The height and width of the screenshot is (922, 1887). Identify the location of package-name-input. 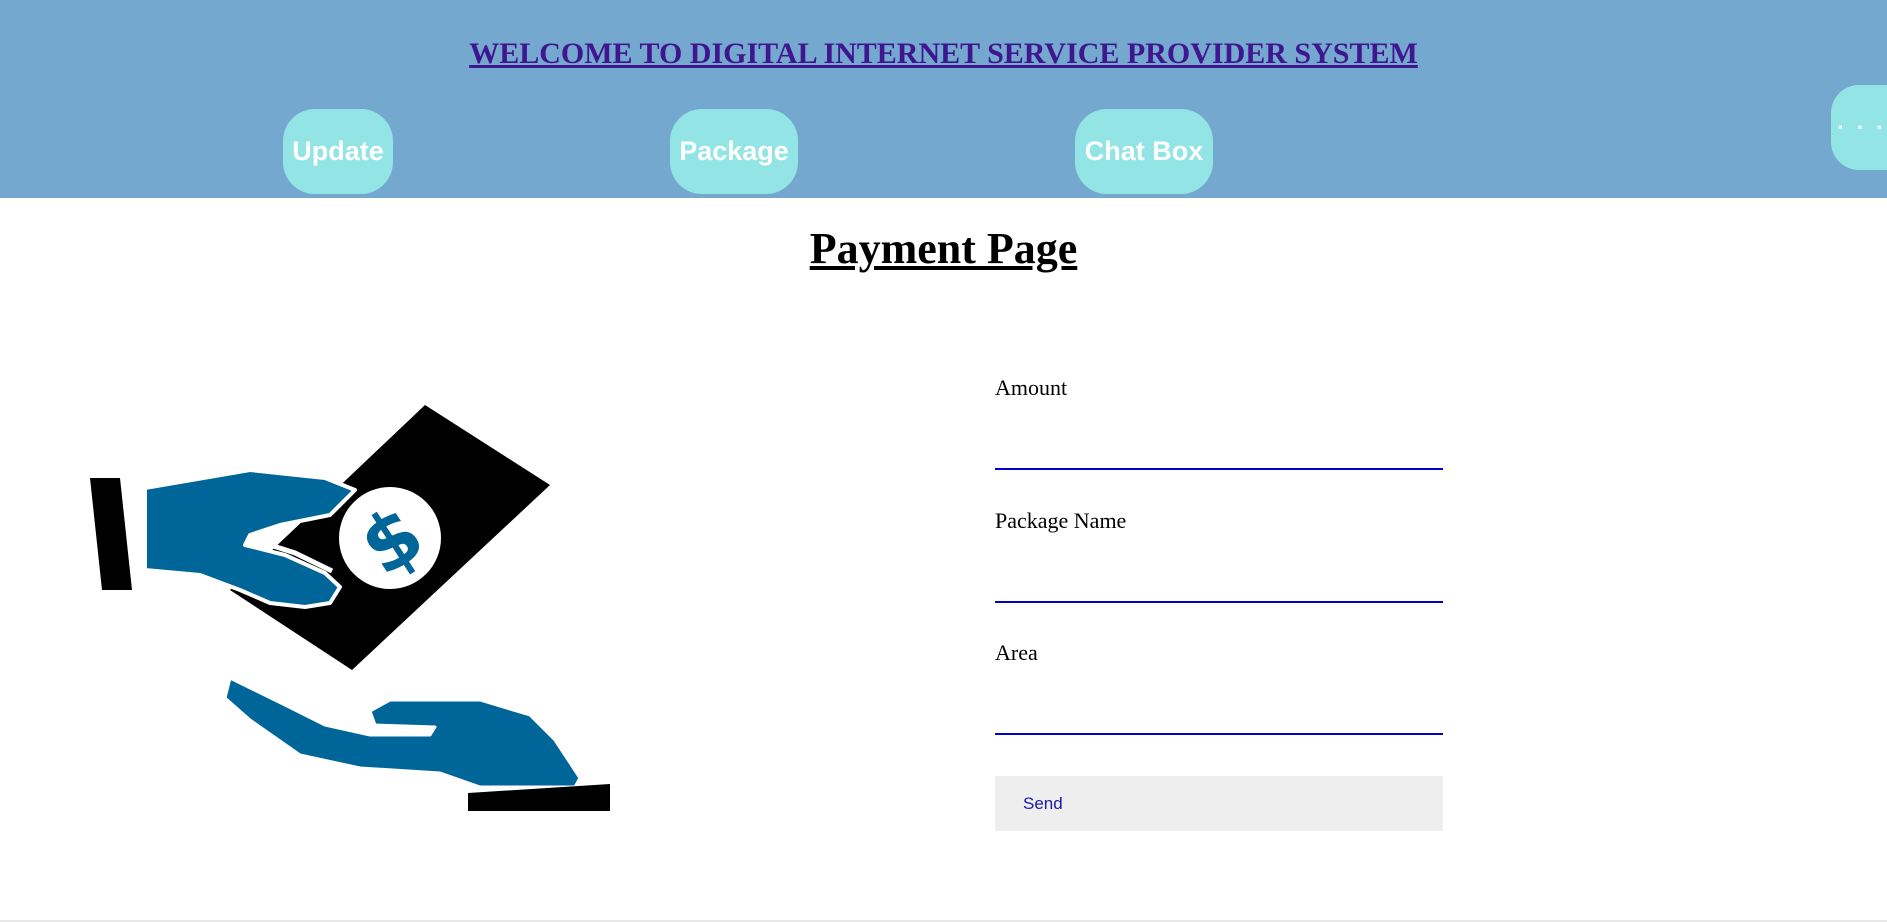
(1219, 583).